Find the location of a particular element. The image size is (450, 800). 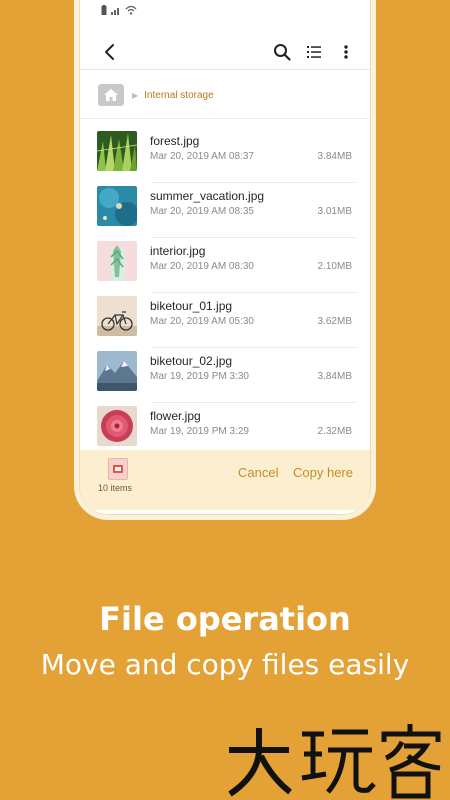

more-options-button is located at coordinates (346, 52).